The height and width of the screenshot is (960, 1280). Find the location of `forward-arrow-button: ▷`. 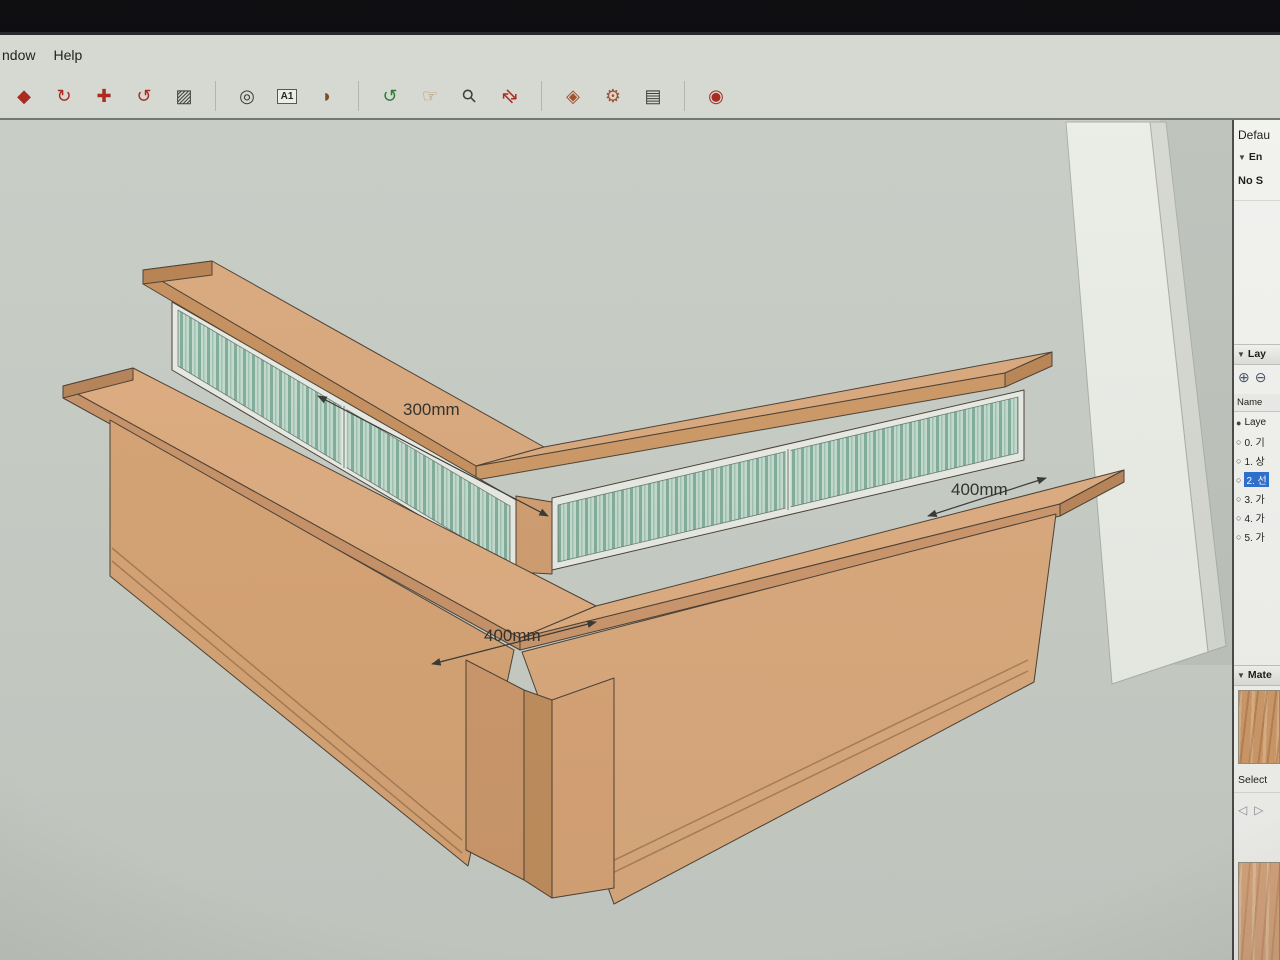

forward-arrow-button: ▷ is located at coordinates (1262, 810).